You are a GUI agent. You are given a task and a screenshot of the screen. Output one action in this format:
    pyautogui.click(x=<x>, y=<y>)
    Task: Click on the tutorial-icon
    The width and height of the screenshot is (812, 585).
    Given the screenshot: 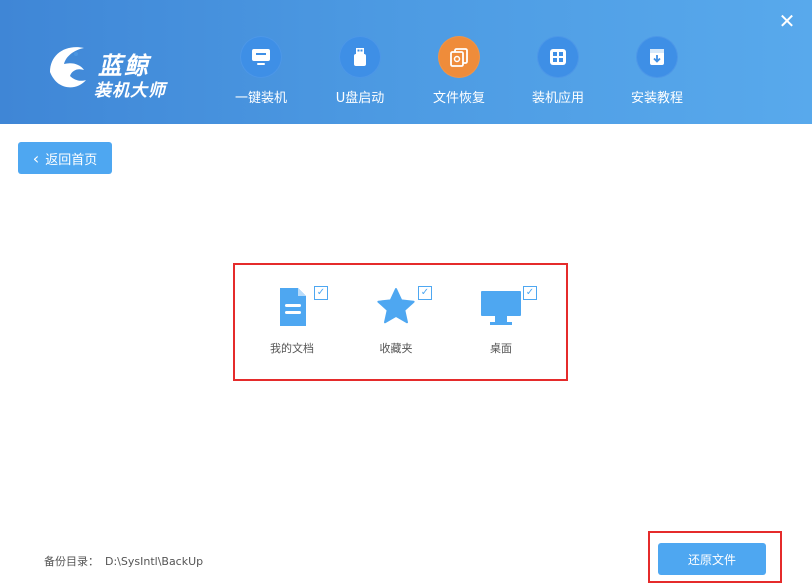 What is the action you would take?
    pyautogui.click(x=657, y=57)
    